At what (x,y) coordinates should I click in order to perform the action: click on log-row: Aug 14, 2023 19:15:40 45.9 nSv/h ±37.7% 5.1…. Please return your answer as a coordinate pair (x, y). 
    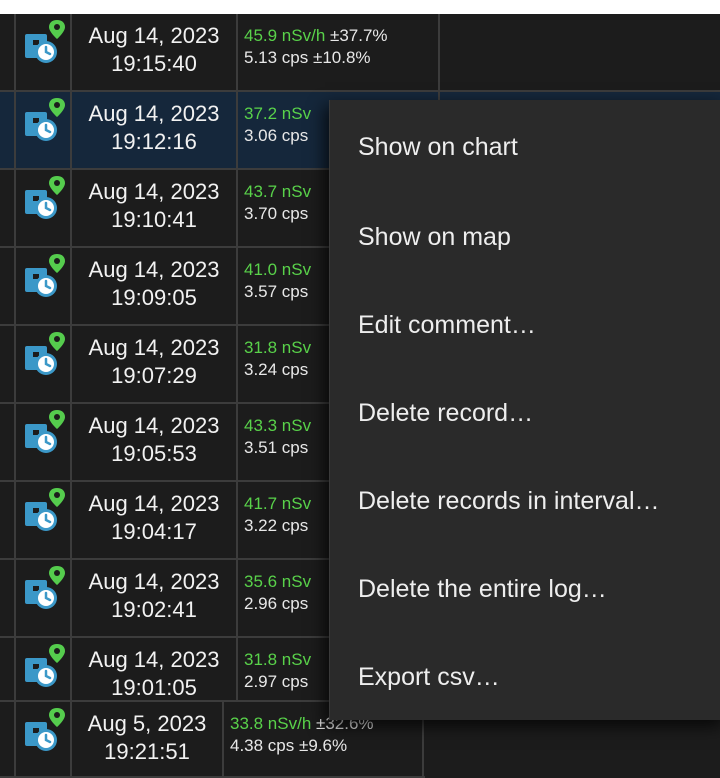
    Looking at the image, I should click on (360, 53).